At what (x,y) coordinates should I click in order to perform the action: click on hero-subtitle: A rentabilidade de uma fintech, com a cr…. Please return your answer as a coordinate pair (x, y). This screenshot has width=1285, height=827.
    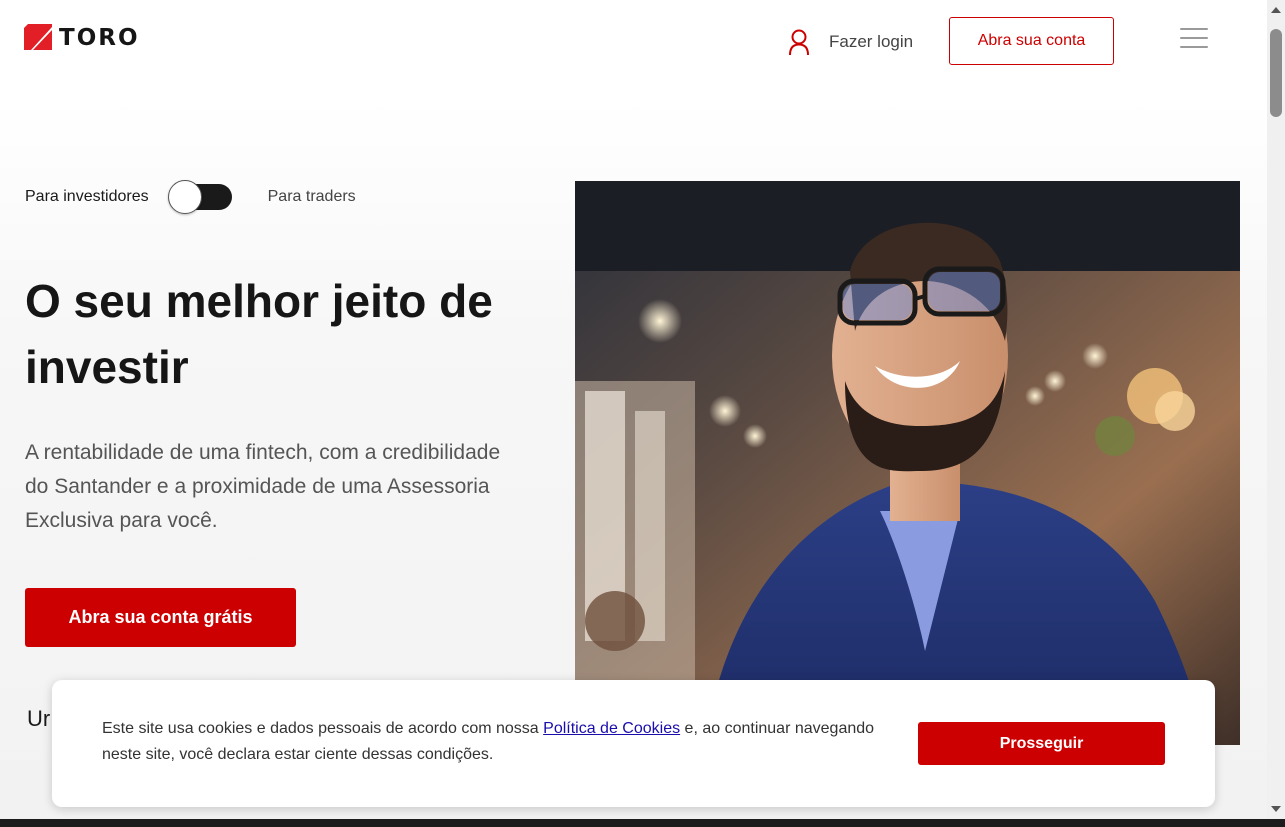
    Looking at the image, I should click on (263, 486).